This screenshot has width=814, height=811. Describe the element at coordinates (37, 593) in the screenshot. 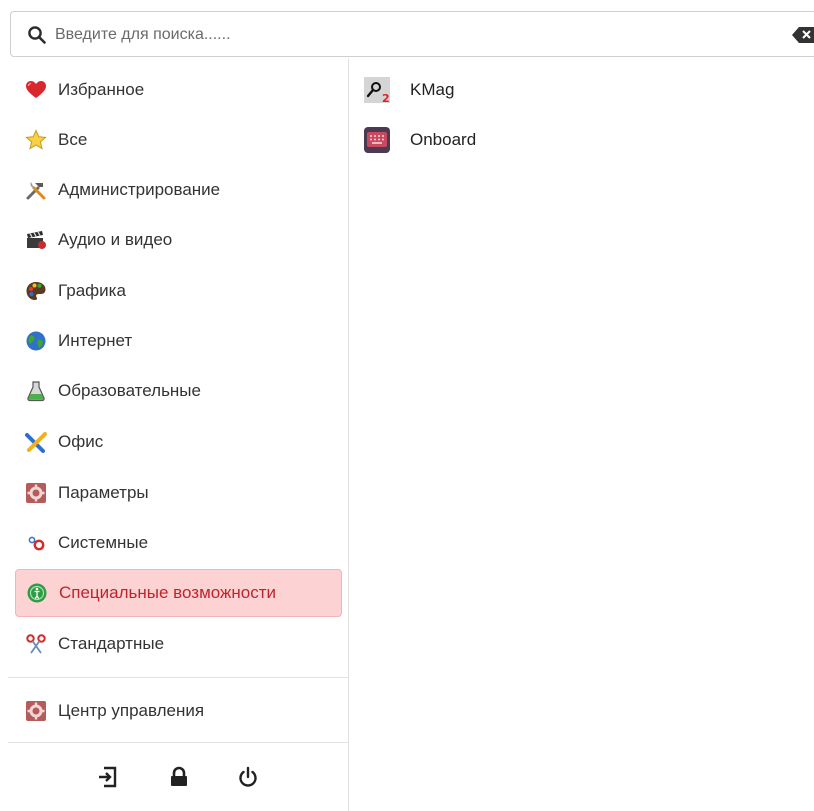

I see `accessibility-icon` at that location.